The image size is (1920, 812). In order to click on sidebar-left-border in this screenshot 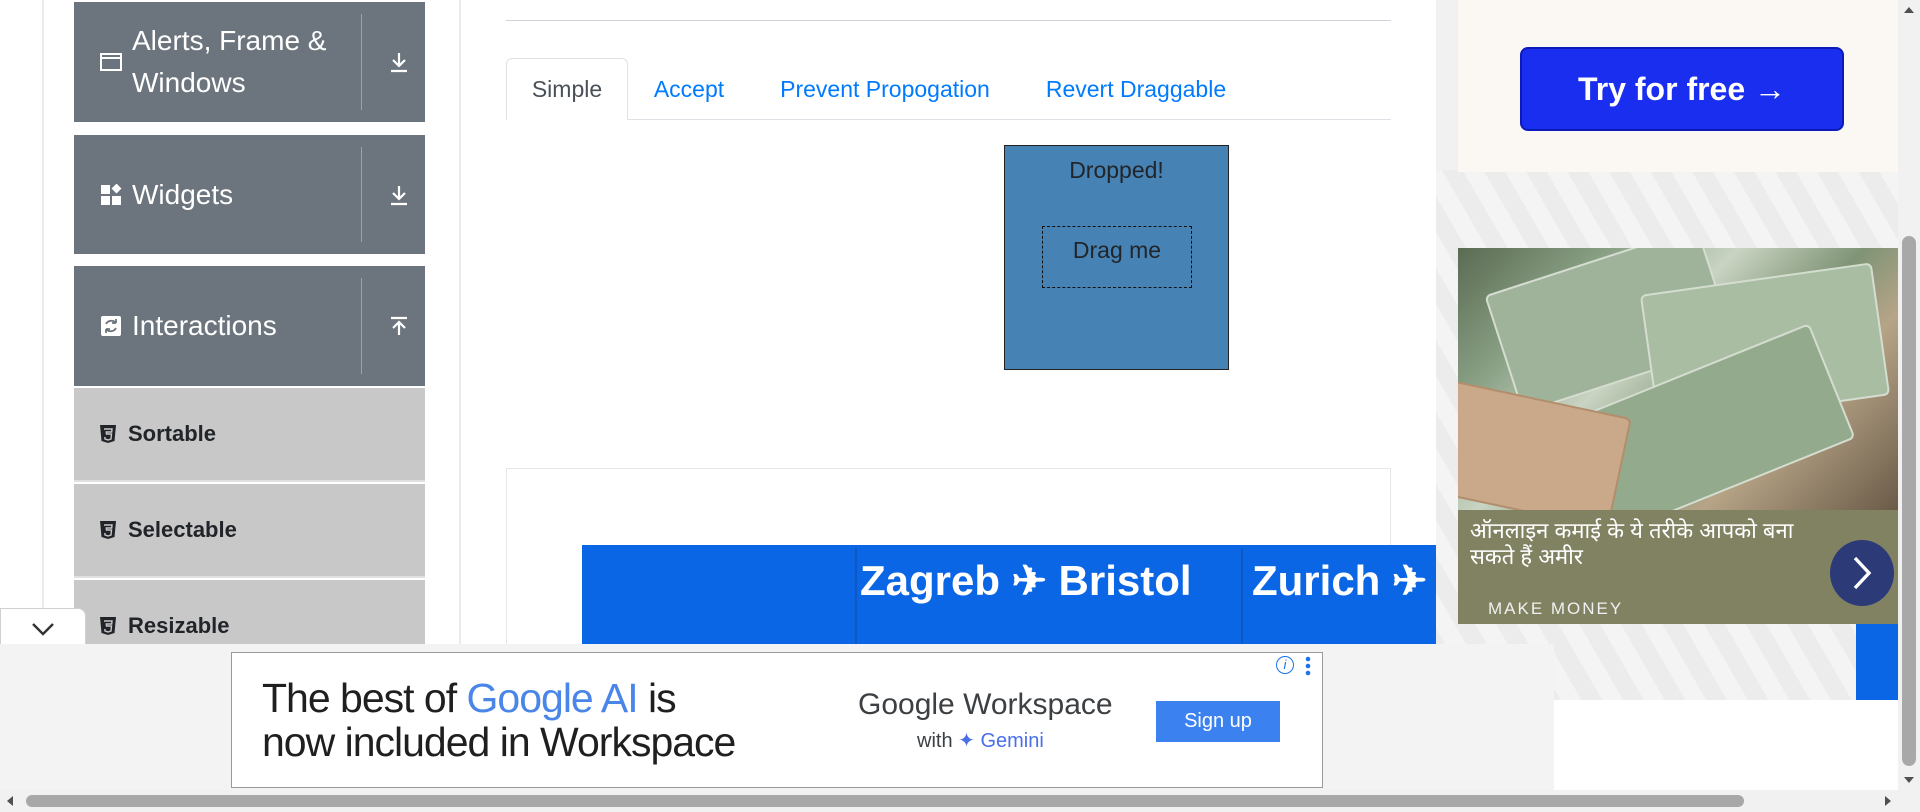, I will do `click(43, 330)`.